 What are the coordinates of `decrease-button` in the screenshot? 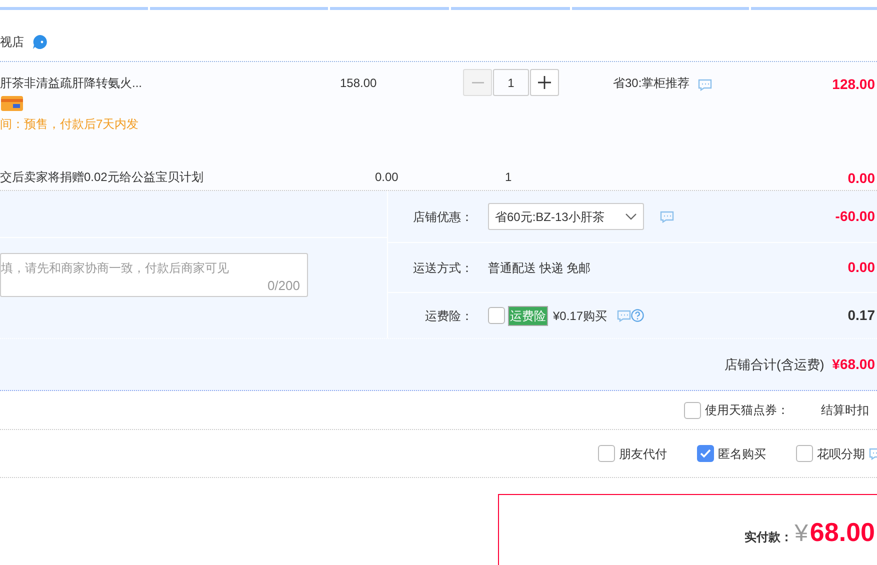 It's located at (477, 82).